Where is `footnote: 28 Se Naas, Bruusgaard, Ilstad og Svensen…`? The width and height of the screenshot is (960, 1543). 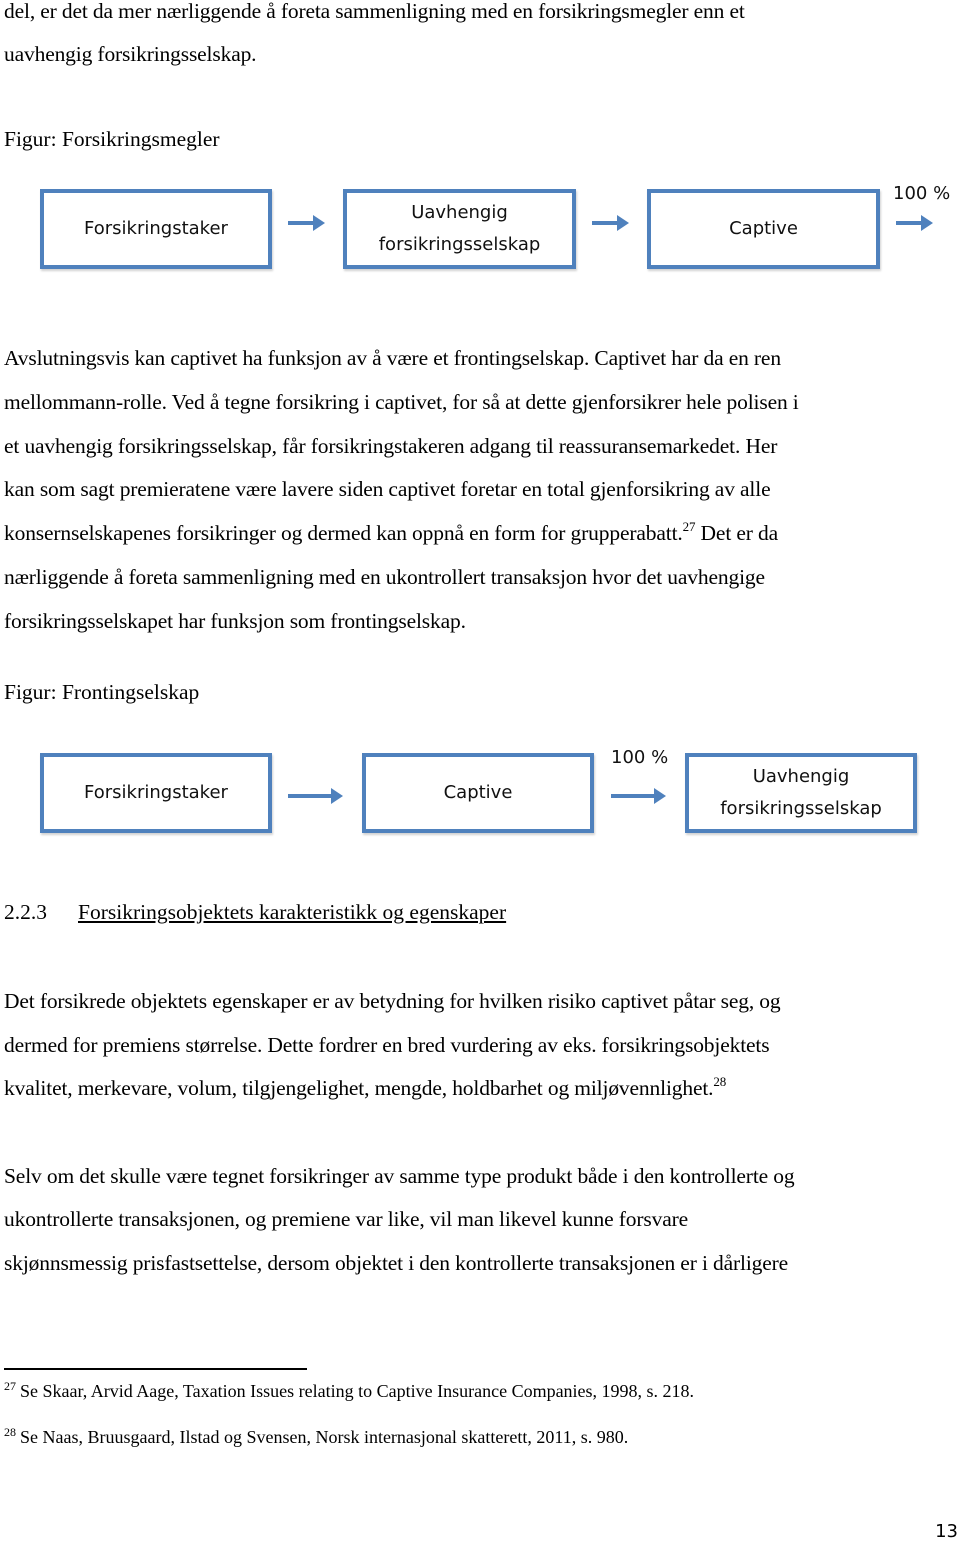 footnote: 28 Se Naas, Bruusgaard, Ilstad og Svensen… is located at coordinates (316, 1436).